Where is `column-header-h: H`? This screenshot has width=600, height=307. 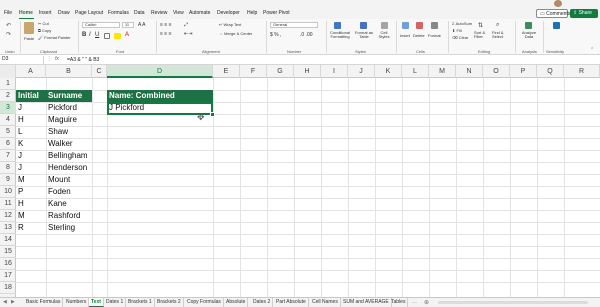
column-header-h: H is located at coordinates (307, 71).